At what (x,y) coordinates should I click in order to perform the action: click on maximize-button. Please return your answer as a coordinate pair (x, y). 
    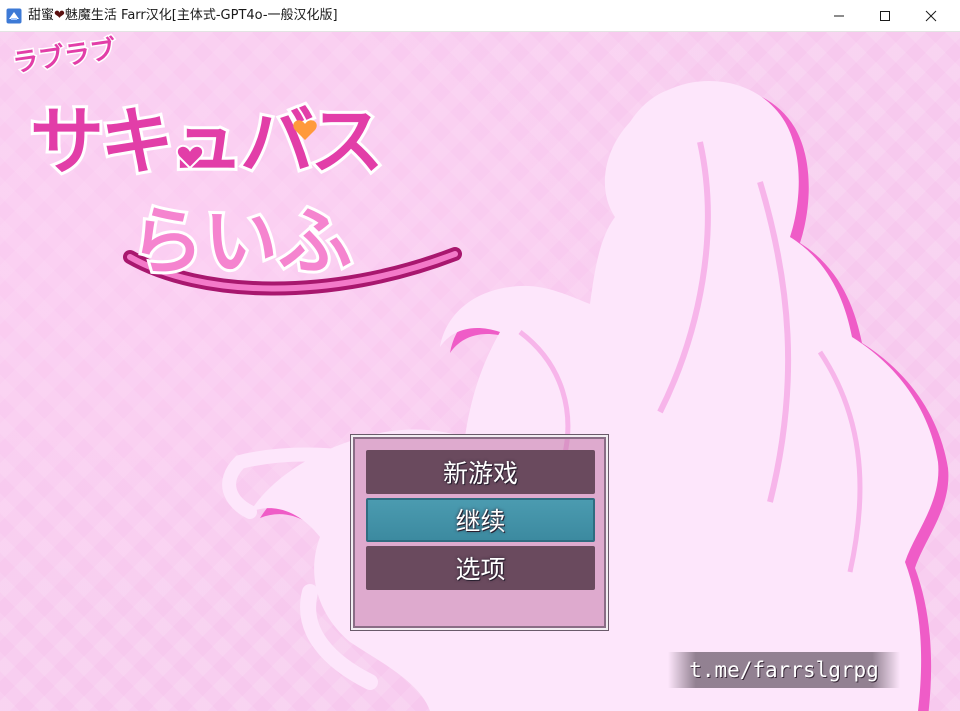
    Looking at the image, I should click on (885, 16).